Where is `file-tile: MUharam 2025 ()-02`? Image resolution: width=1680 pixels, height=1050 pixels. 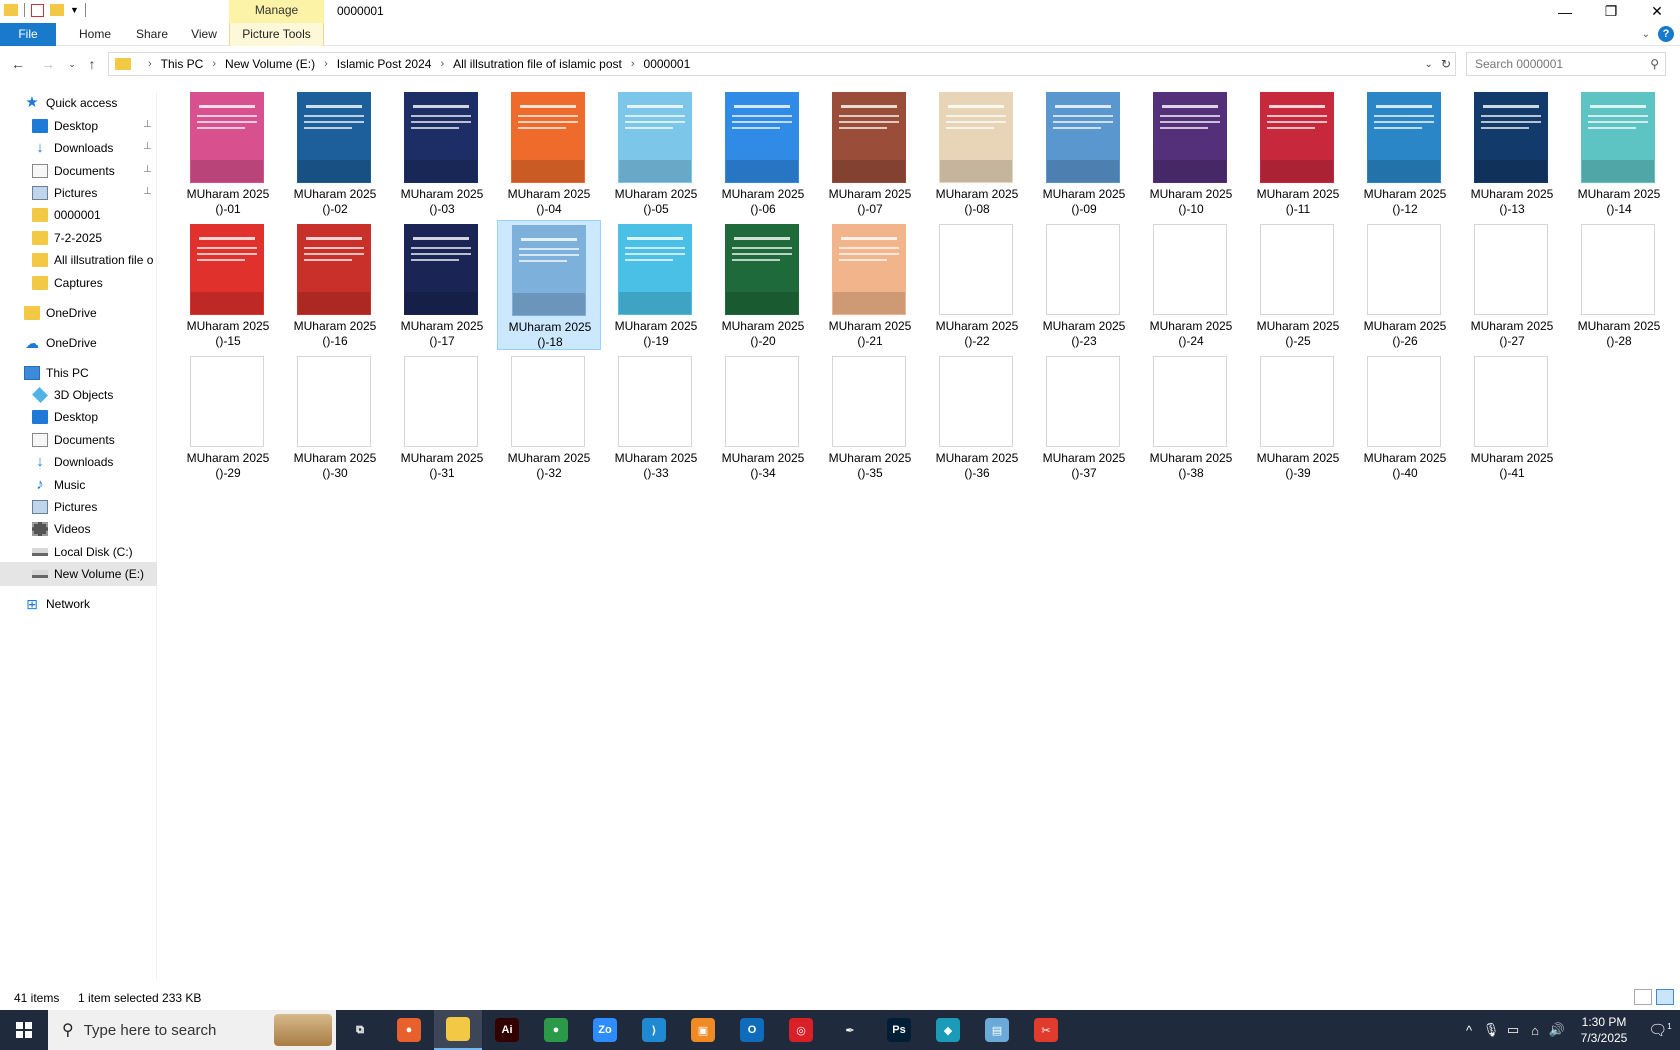
file-tile: MUharam 2025 ()-02 is located at coordinates (335, 153).